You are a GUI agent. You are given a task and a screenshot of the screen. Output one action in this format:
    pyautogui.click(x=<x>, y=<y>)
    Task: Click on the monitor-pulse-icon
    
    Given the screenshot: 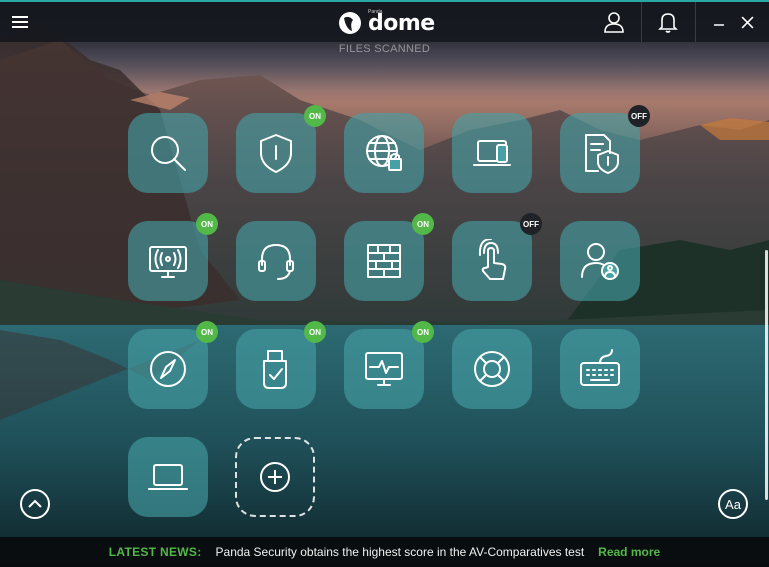 What is the action you would take?
    pyautogui.click(x=384, y=369)
    